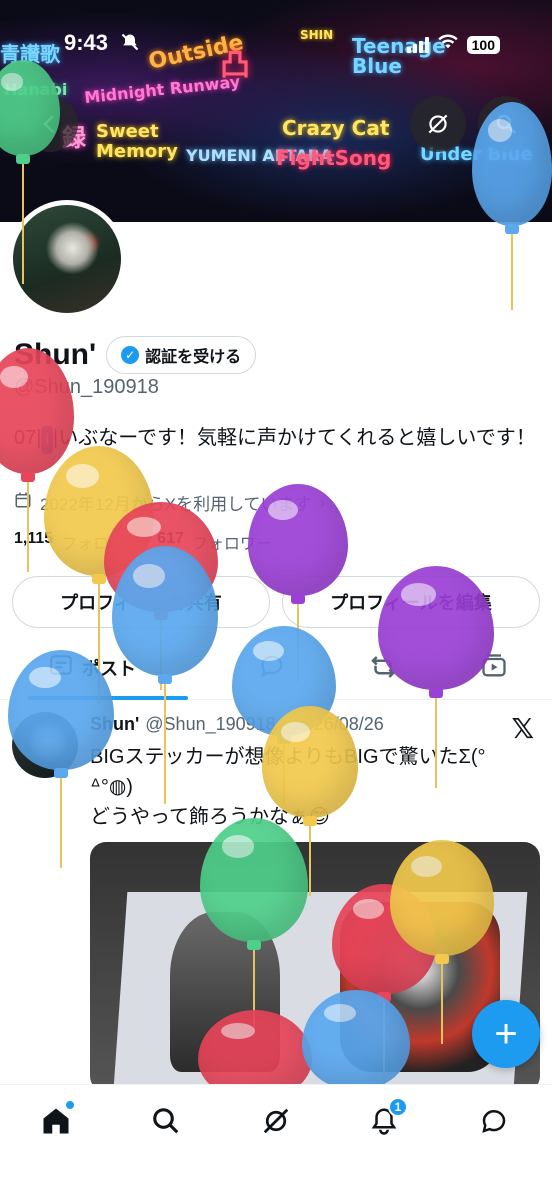 This screenshot has width=552, height=1200. I want to click on bio-text: |いぶなーです！気軽に声かけてくれると嬉しいです！, so click(294, 438).